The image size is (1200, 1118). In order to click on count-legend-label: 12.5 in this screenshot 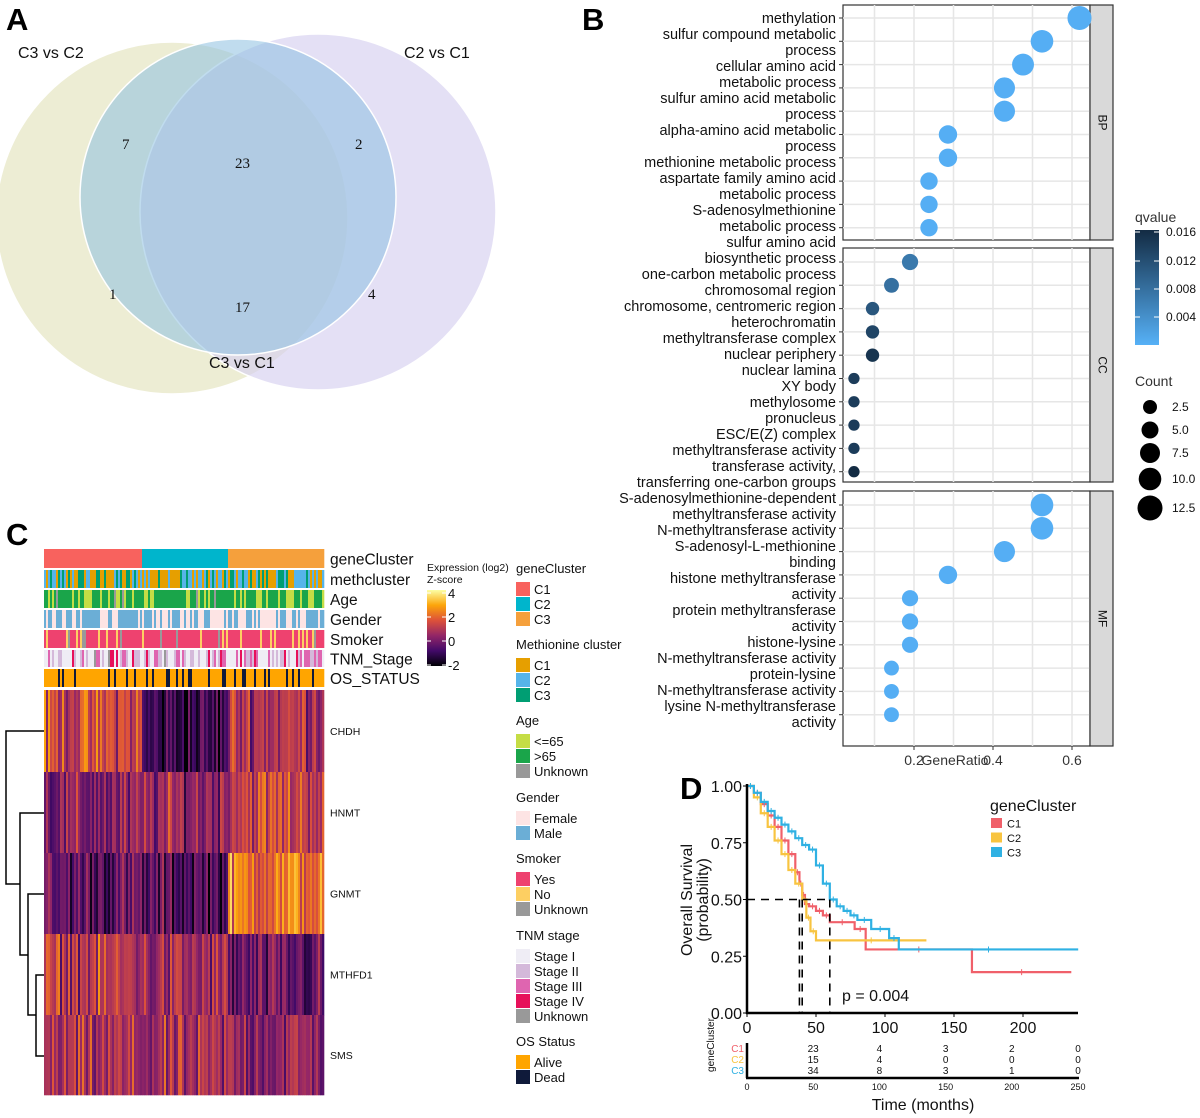, I will do `click(1184, 508)`.